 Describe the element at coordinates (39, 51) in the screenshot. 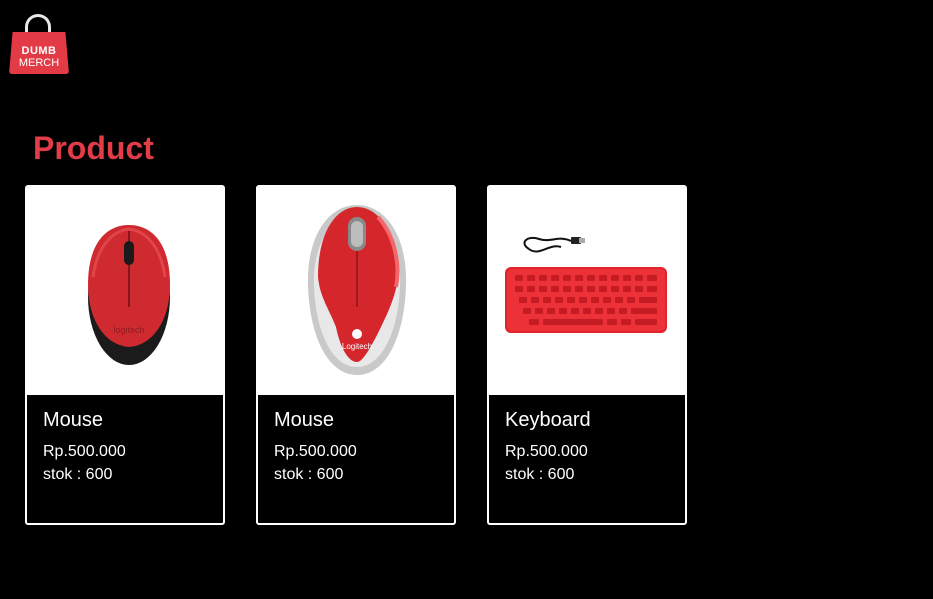

I see `brand-logo-line1: DUMB` at that location.